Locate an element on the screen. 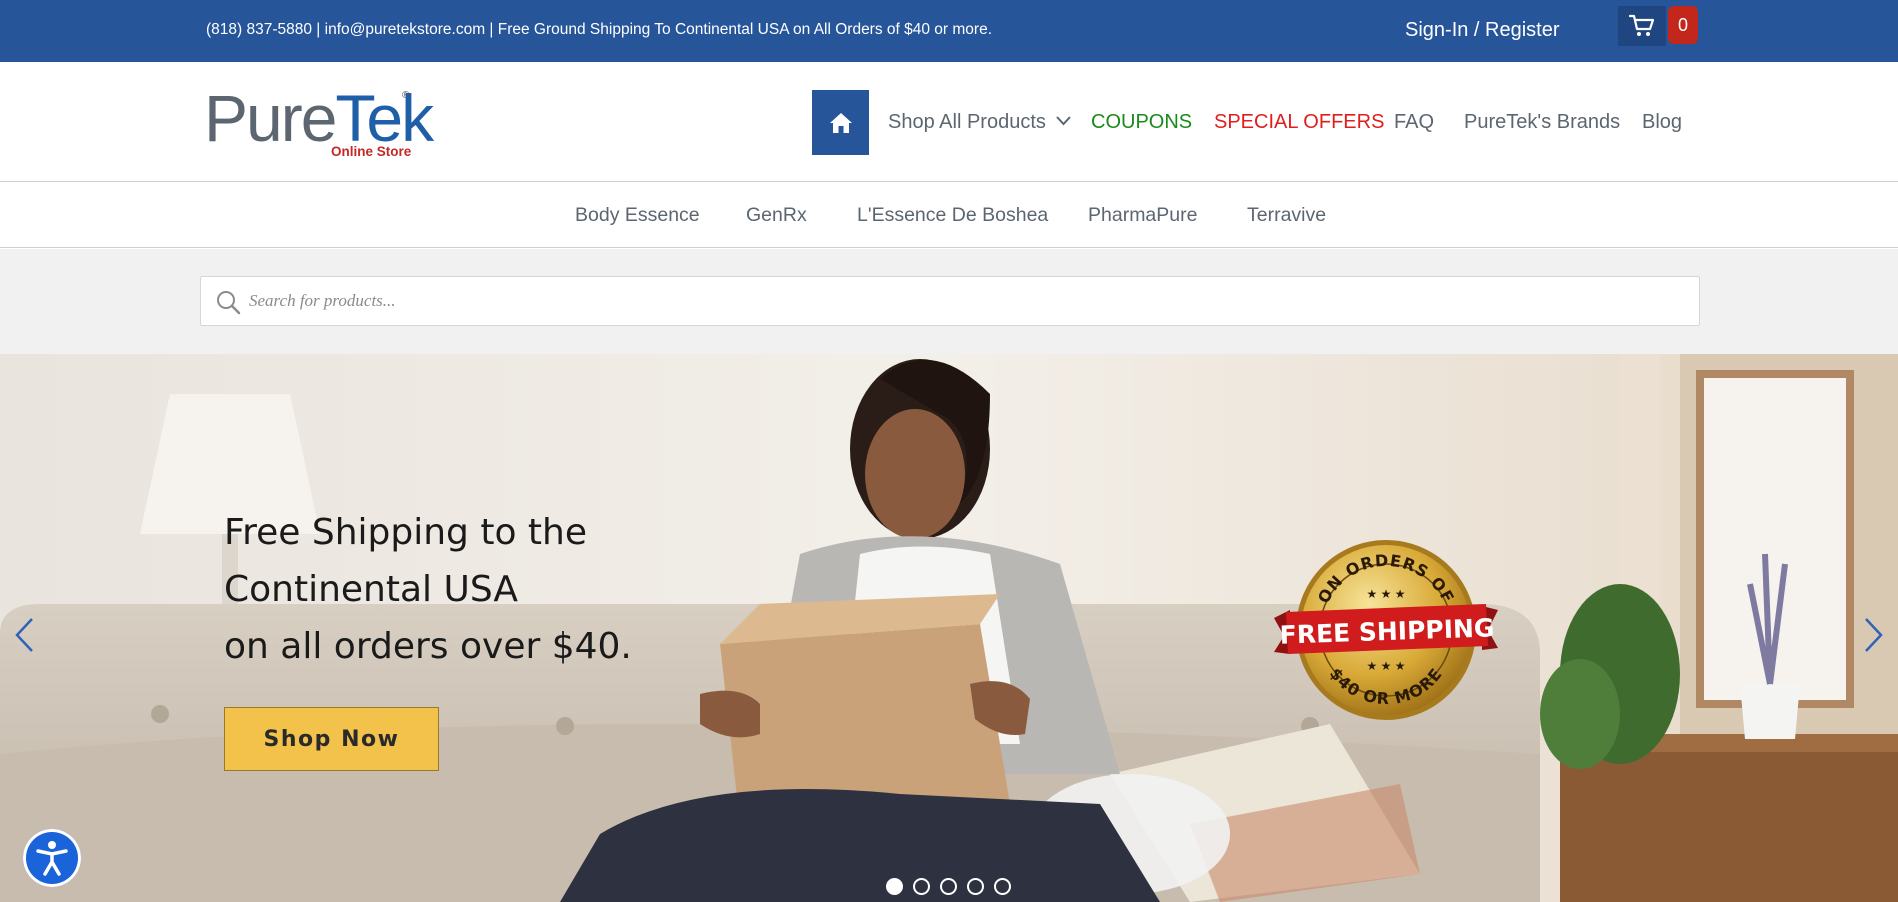  brand-link-genrx: GenRx is located at coordinates (776, 215).